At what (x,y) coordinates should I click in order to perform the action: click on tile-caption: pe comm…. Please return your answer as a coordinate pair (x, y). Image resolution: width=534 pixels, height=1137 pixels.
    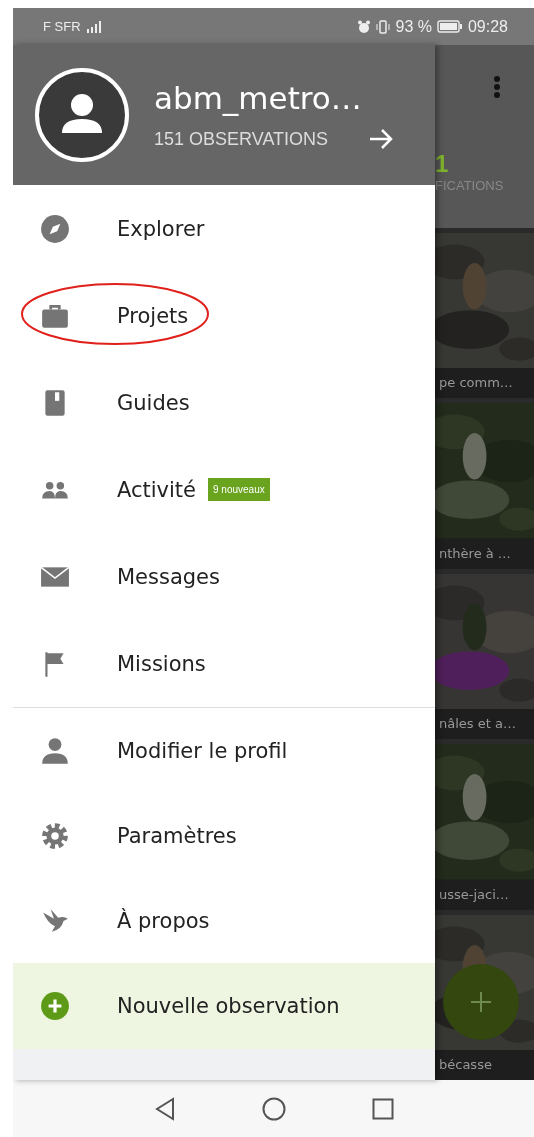
    Looking at the image, I should click on (476, 383).